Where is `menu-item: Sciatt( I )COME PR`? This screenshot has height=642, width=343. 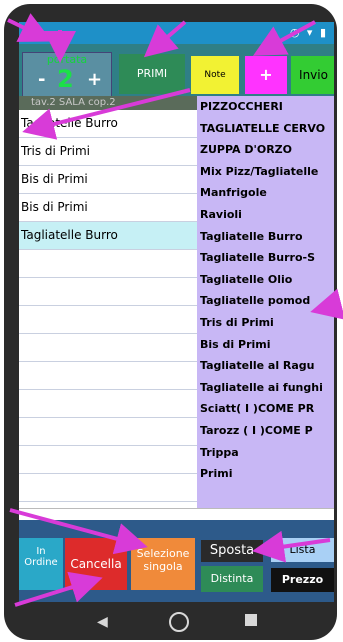
menu-item: Sciatt( I )COME PR is located at coordinates (265, 409).